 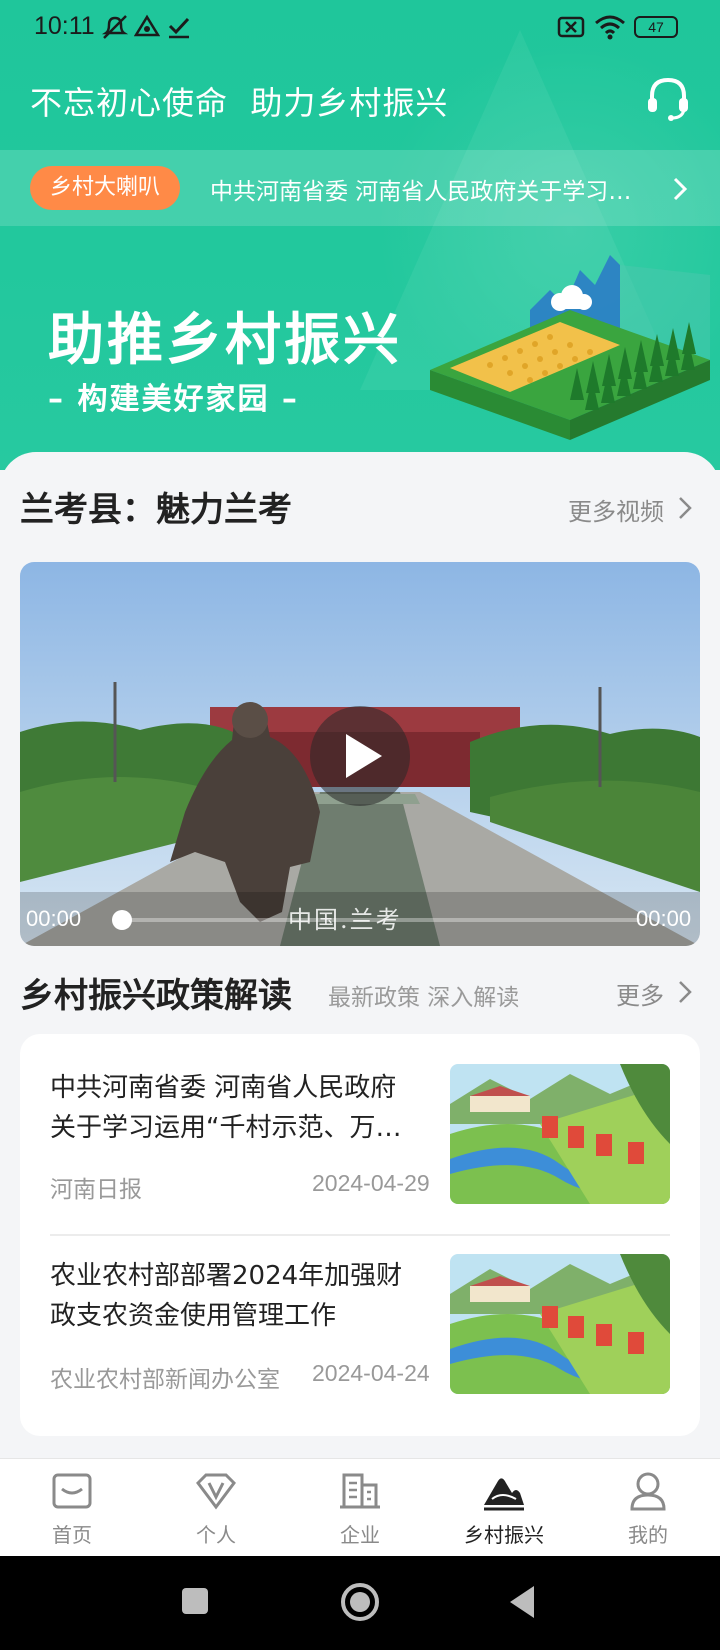 I want to click on video-section-title: 兰考县：魅力兰考, so click(x=156, y=510).